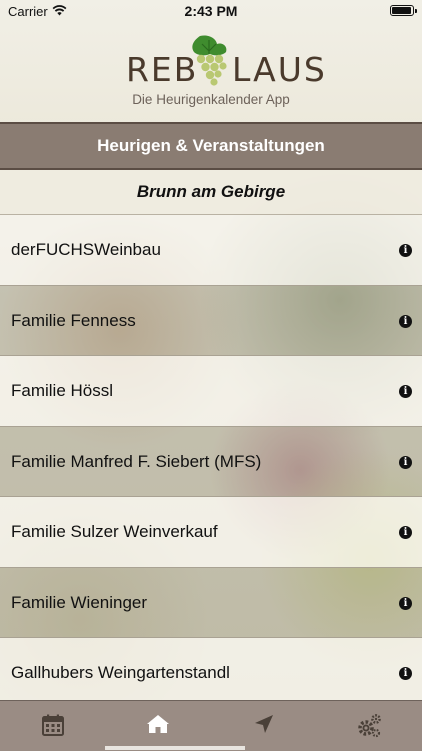  I want to click on list-item-label: Familie Sulzer Weinverkauf, so click(114, 531).